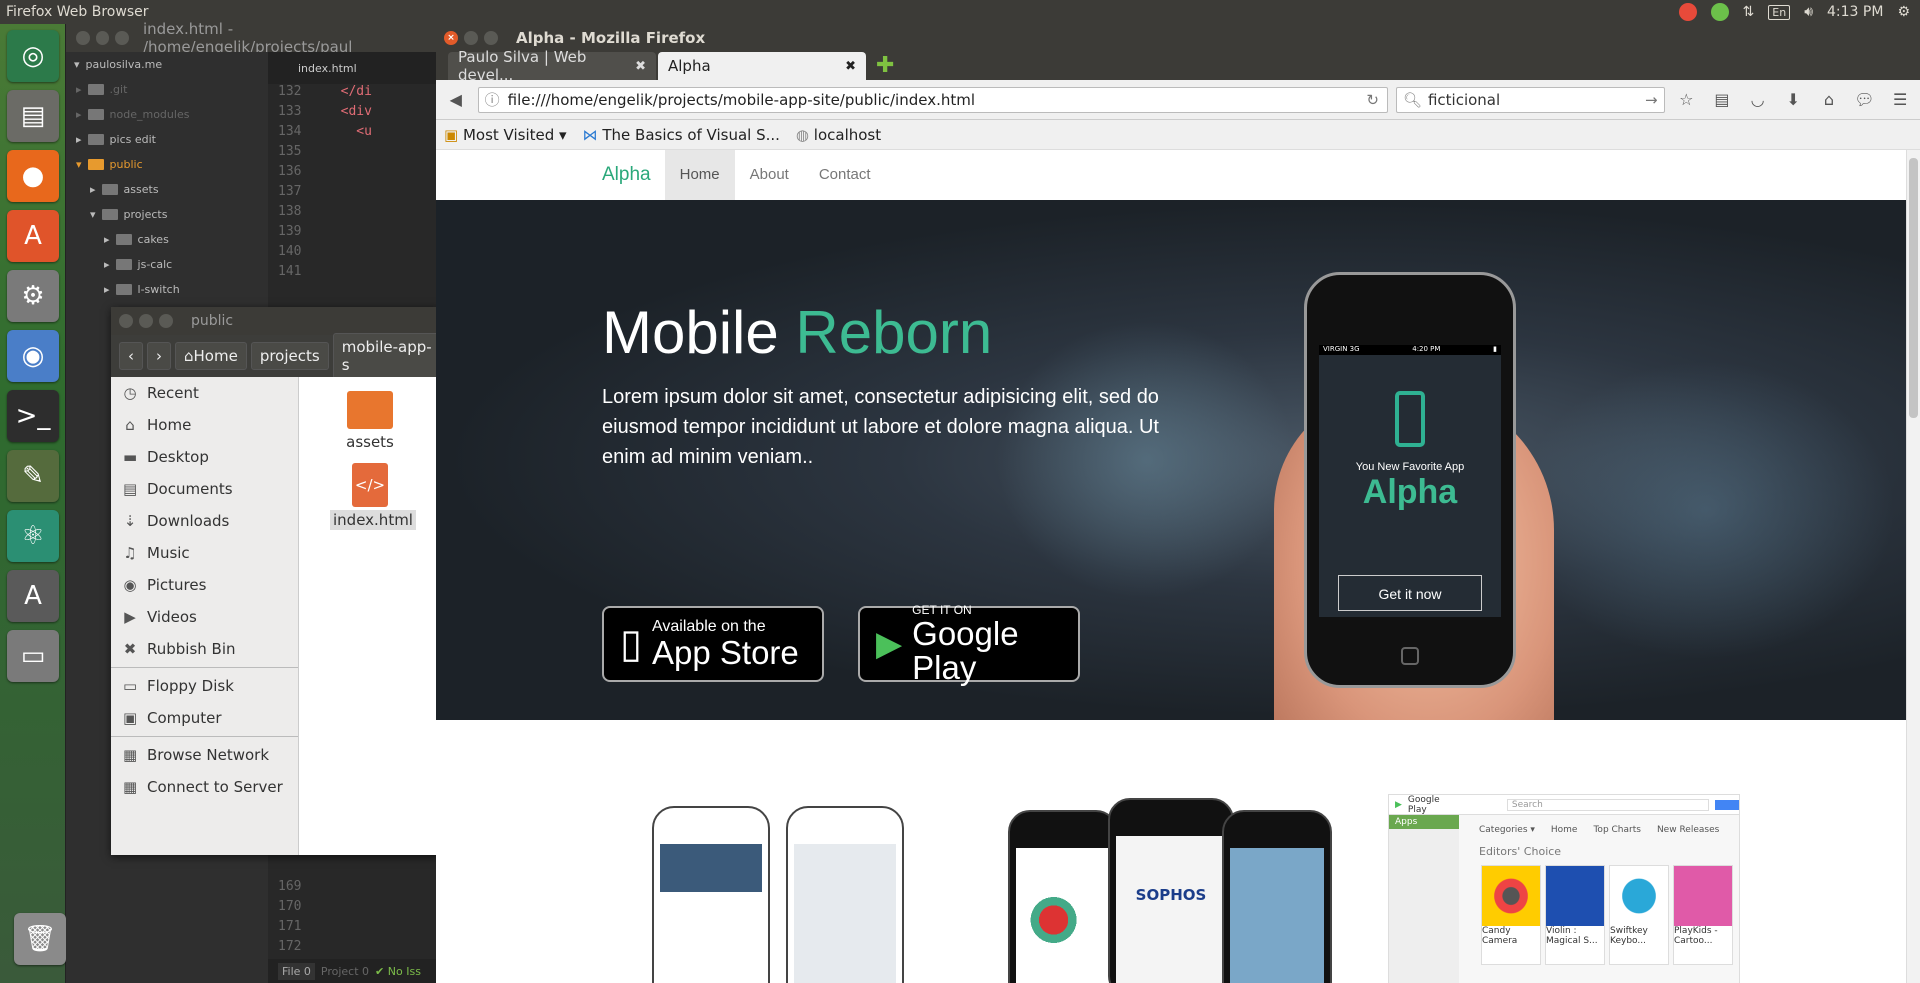 This screenshot has height=983, width=1920. What do you see at coordinates (1758, 99) in the screenshot?
I see `pocket-icon: ◡` at bounding box center [1758, 99].